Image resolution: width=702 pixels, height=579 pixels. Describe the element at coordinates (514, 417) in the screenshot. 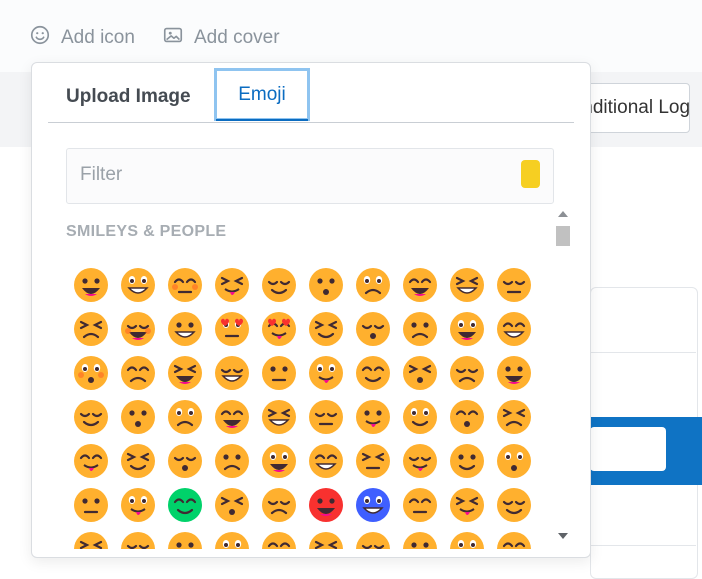

I see `unamused-face-emoji` at that location.